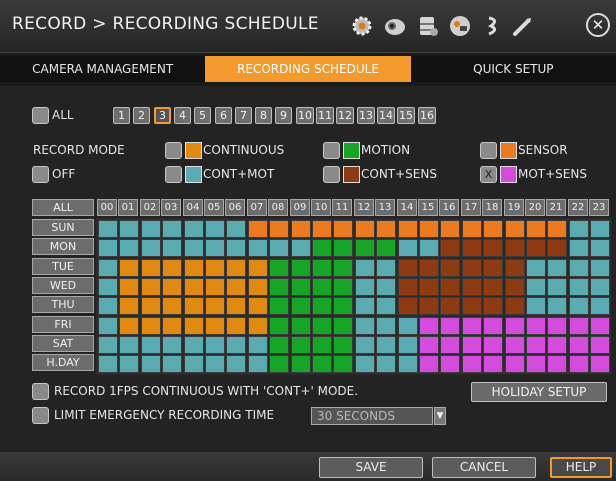 This screenshot has height=481, width=616. I want to click on hour-button: 01, so click(128, 207).